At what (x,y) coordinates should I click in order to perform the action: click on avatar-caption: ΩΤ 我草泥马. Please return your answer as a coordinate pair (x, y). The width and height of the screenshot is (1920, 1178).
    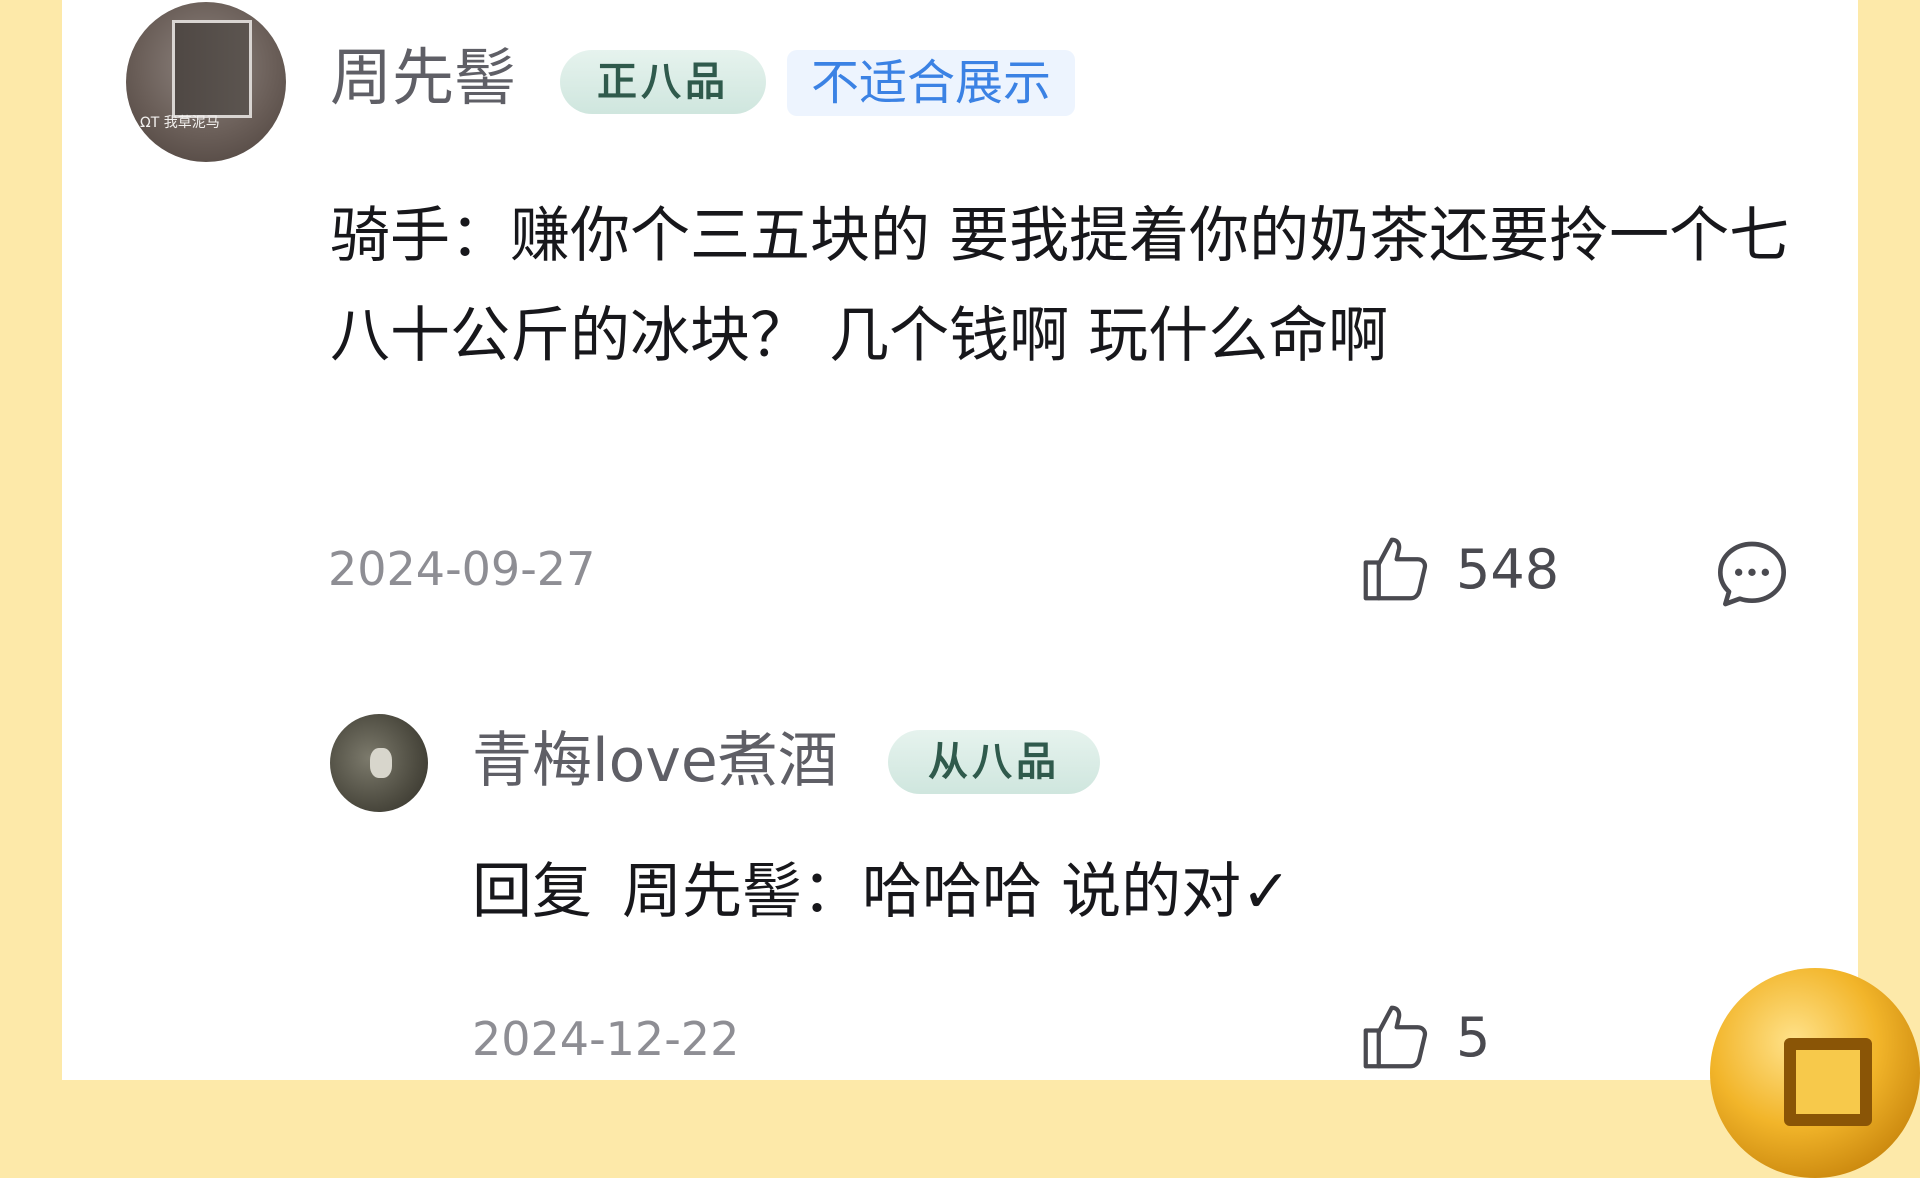
    Looking at the image, I should click on (180, 123).